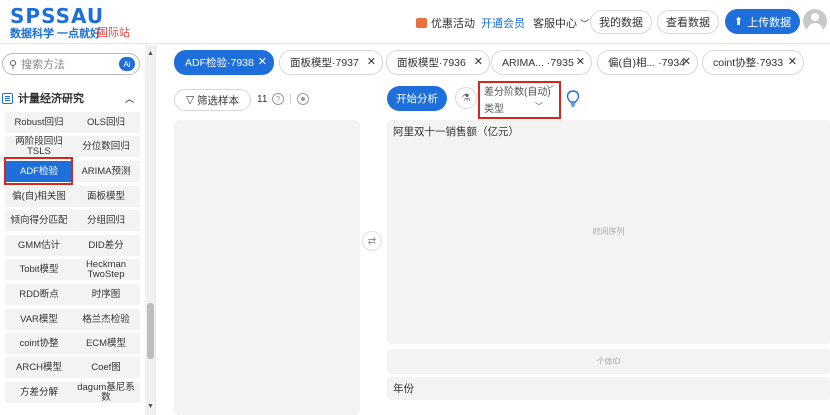 The image size is (830, 415). I want to click on upload-label: 上传数据, so click(769, 22).